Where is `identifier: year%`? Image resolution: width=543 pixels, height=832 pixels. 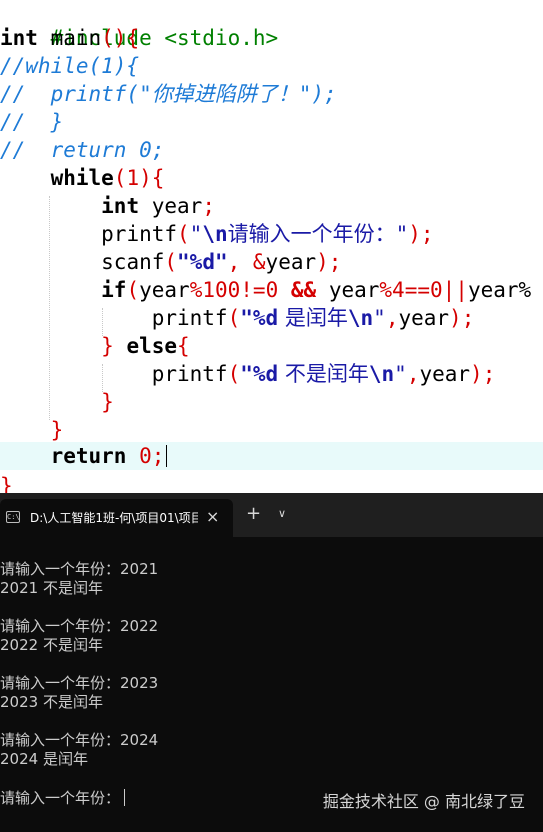 identifier: year% is located at coordinates (499, 290).